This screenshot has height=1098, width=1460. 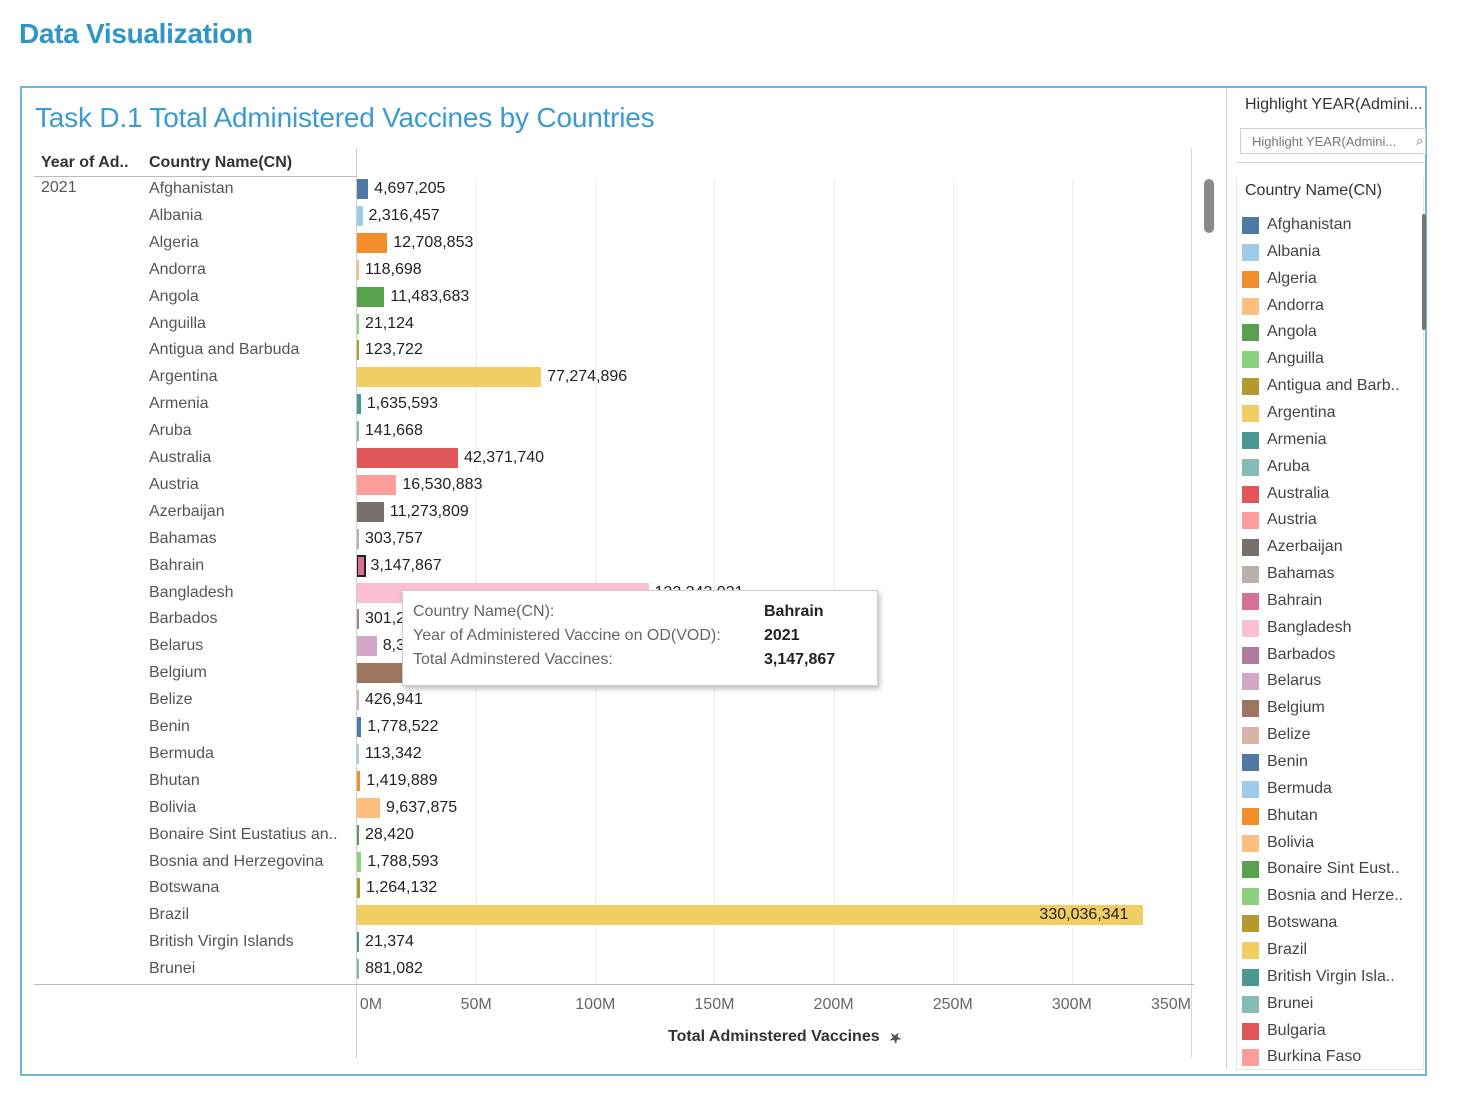 I want to click on bar-value-label: 42,371,740, so click(x=504, y=457).